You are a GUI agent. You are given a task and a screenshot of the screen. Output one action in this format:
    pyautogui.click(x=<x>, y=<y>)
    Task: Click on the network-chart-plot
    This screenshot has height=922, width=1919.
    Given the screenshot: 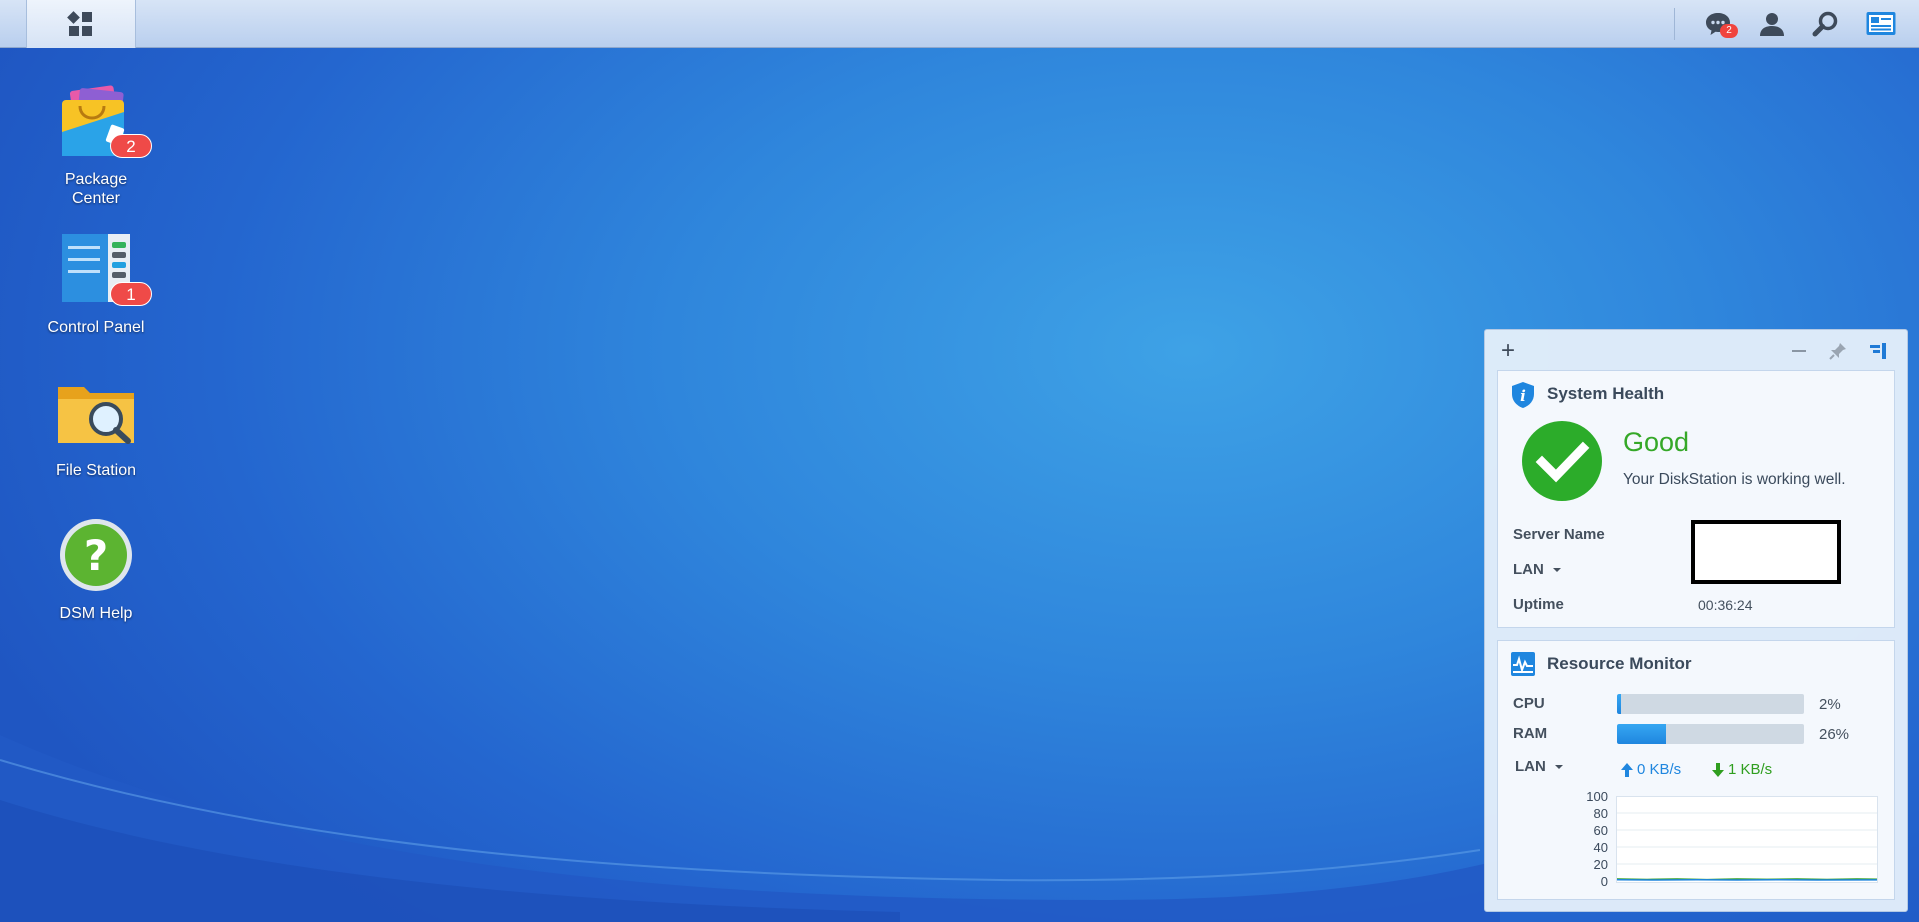 What is the action you would take?
    pyautogui.click(x=1747, y=846)
    